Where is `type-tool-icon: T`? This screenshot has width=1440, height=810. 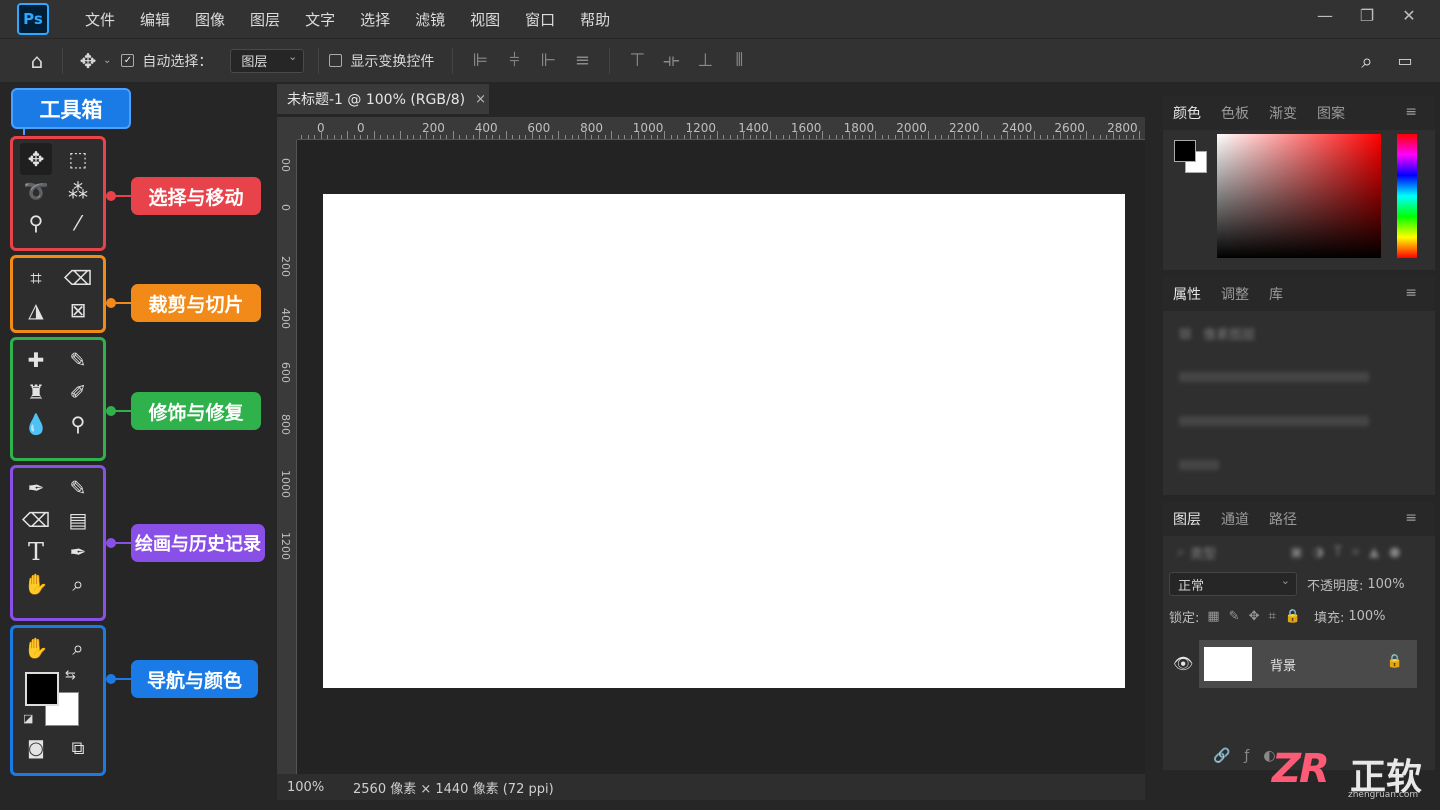 type-tool-icon: T is located at coordinates (36, 552).